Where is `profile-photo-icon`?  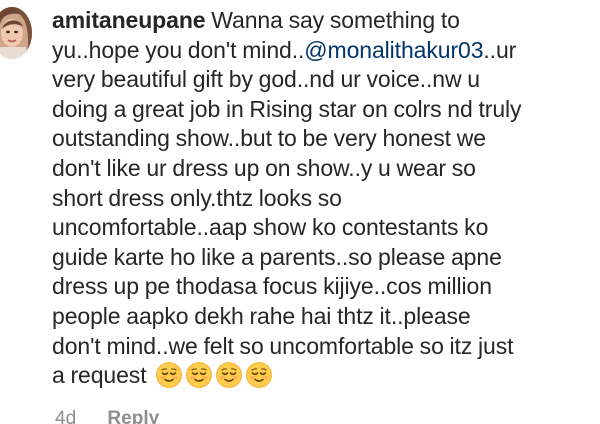
profile-photo-icon is located at coordinates (16, 33).